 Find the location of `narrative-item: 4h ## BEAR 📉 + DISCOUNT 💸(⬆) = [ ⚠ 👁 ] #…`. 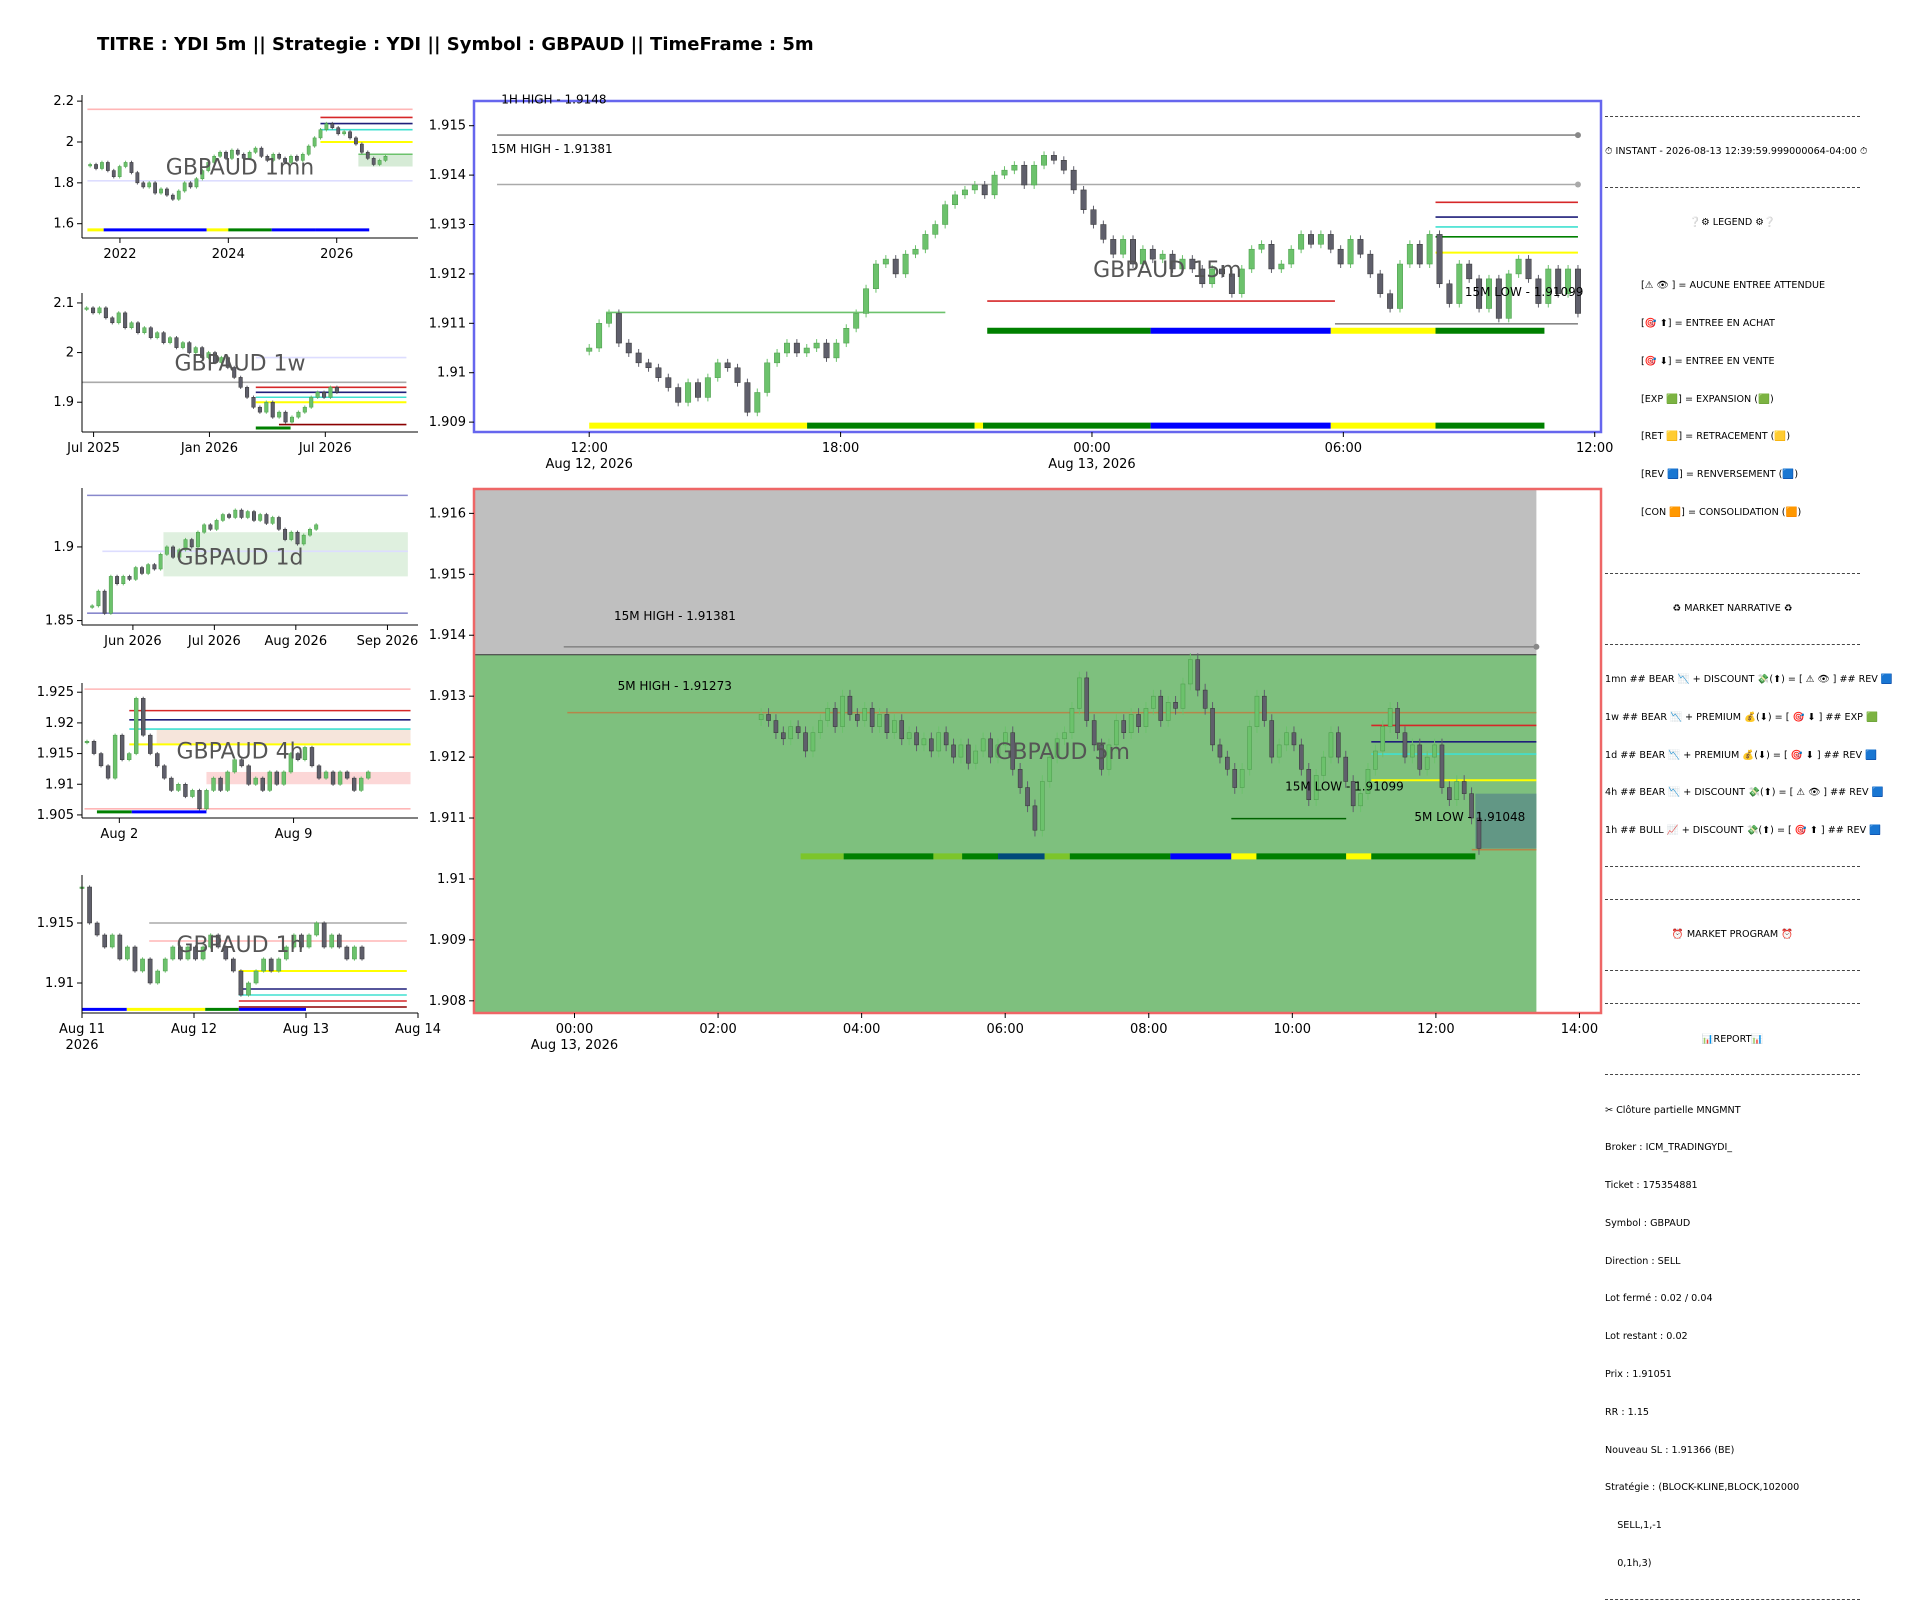

narrative-item: 4h ## BEAR 📉 + DISCOUNT 💸(⬆) = [ ⚠ 👁 ] #… is located at coordinates (1744, 793).